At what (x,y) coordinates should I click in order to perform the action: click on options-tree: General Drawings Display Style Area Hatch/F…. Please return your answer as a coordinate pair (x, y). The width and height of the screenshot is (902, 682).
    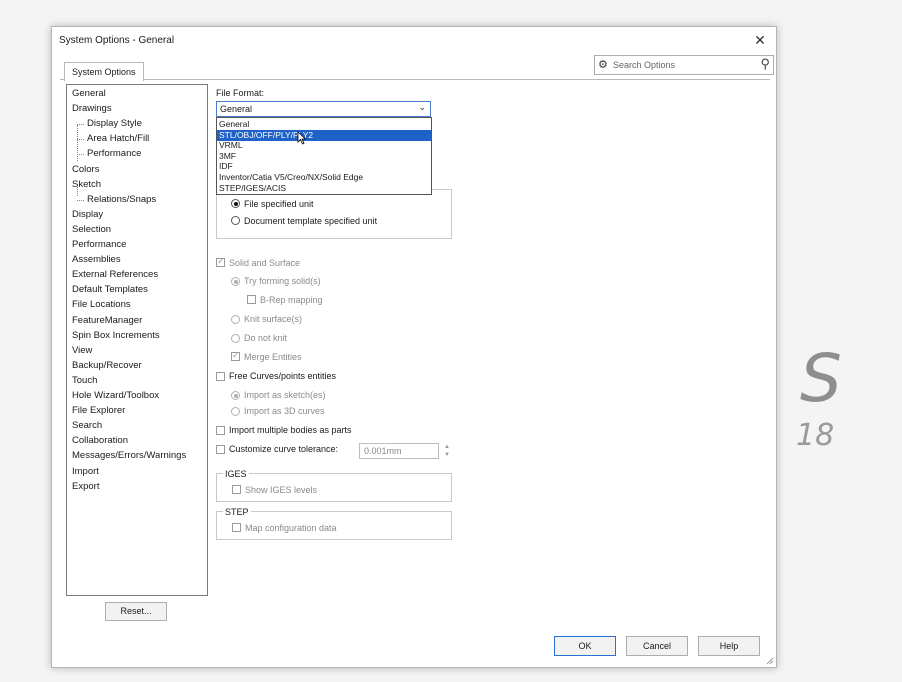
    Looking at the image, I should click on (137, 340).